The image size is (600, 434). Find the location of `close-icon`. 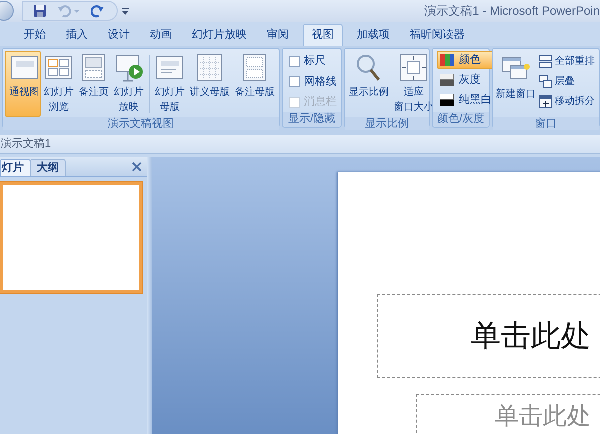

close-icon is located at coordinates (137, 167).